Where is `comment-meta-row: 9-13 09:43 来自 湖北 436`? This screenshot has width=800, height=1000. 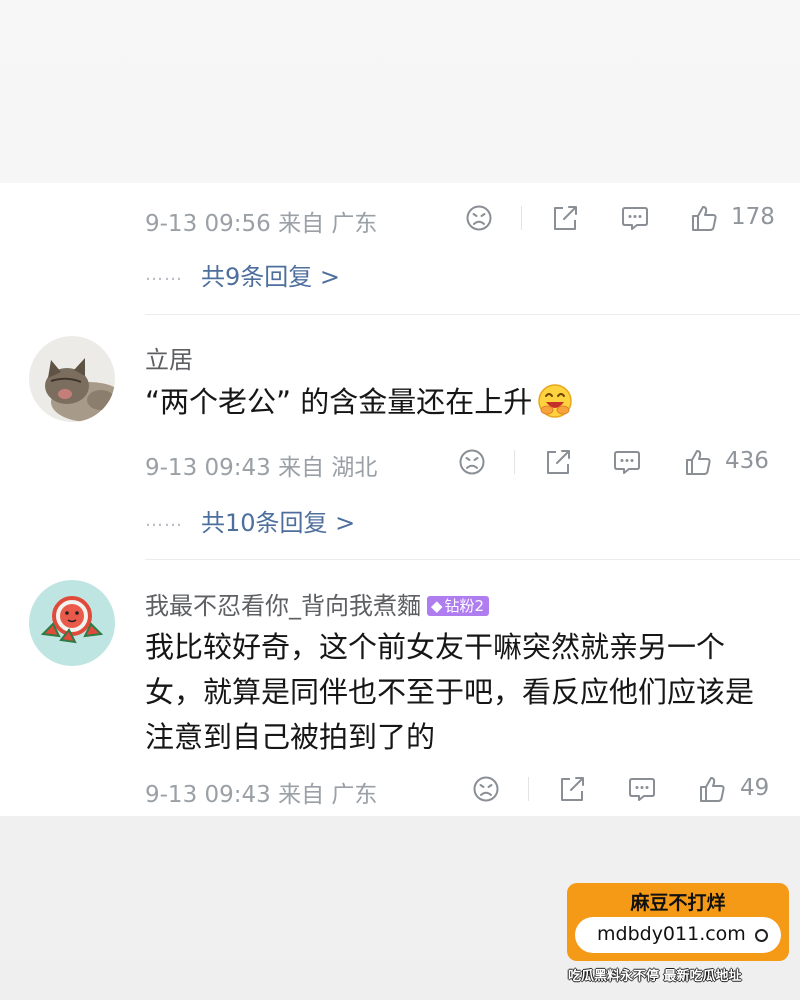 comment-meta-row: 9-13 09:43 来自 湖北 436 is located at coordinates (400, 462).